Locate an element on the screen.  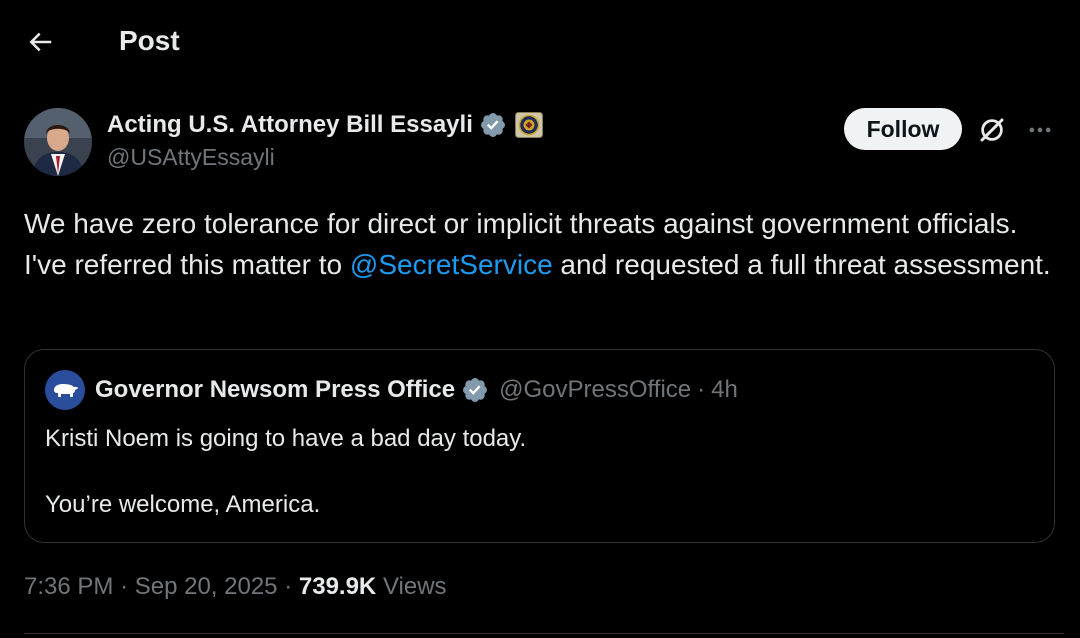
quoted-text-line: You’re welcome, America. is located at coordinates (183, 504).